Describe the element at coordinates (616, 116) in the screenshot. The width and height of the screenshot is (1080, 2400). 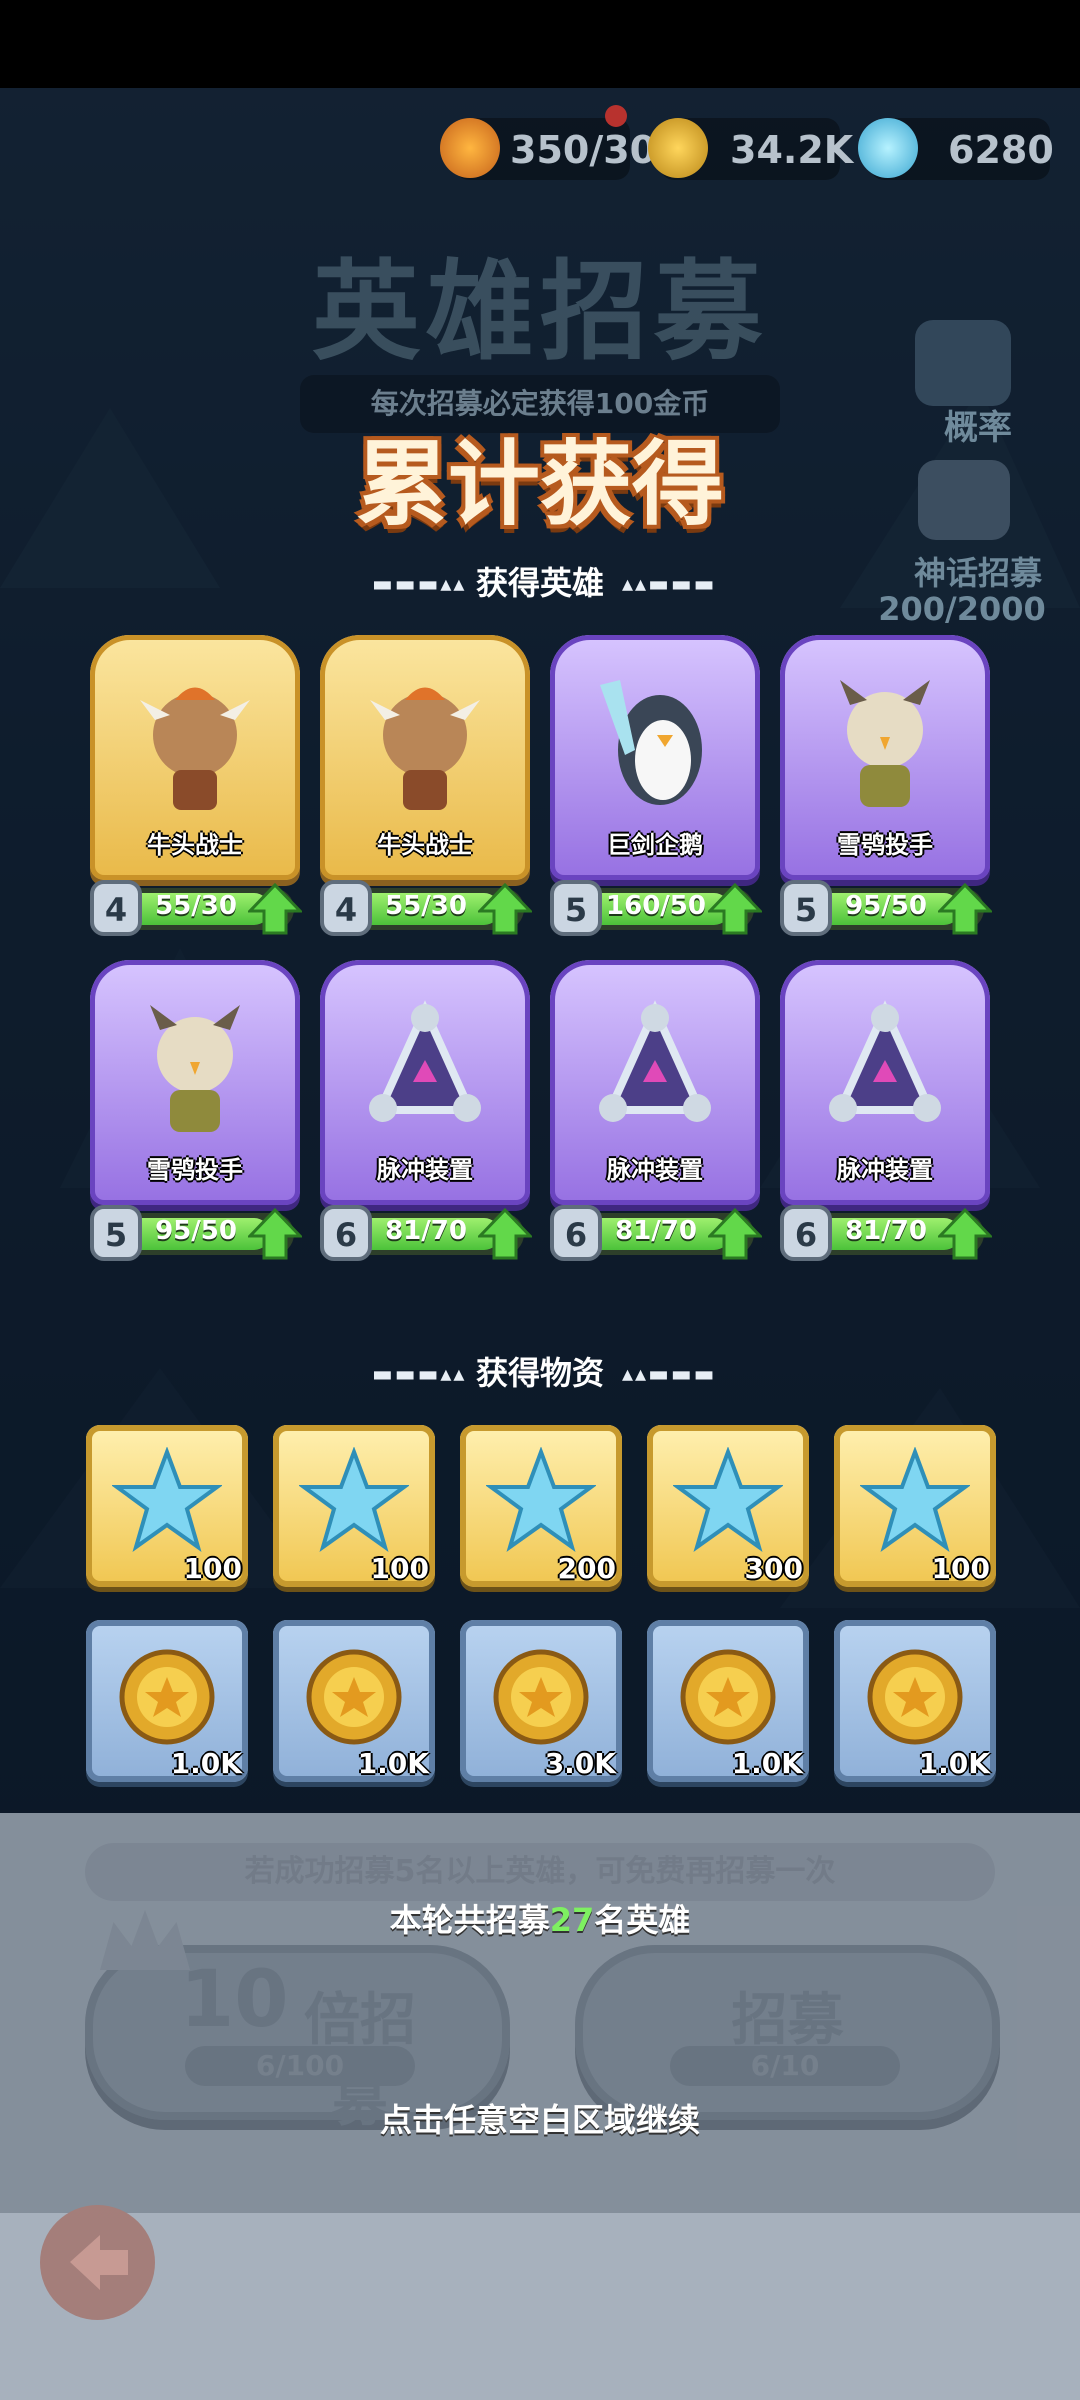
I see `notification-dot-icon` at that location.